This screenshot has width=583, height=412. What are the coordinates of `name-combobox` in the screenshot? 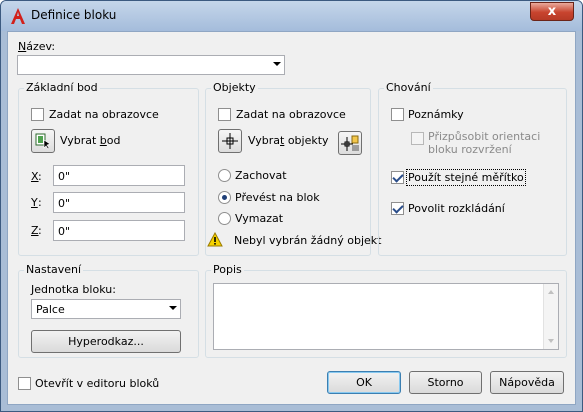 It's located at (151, 65).